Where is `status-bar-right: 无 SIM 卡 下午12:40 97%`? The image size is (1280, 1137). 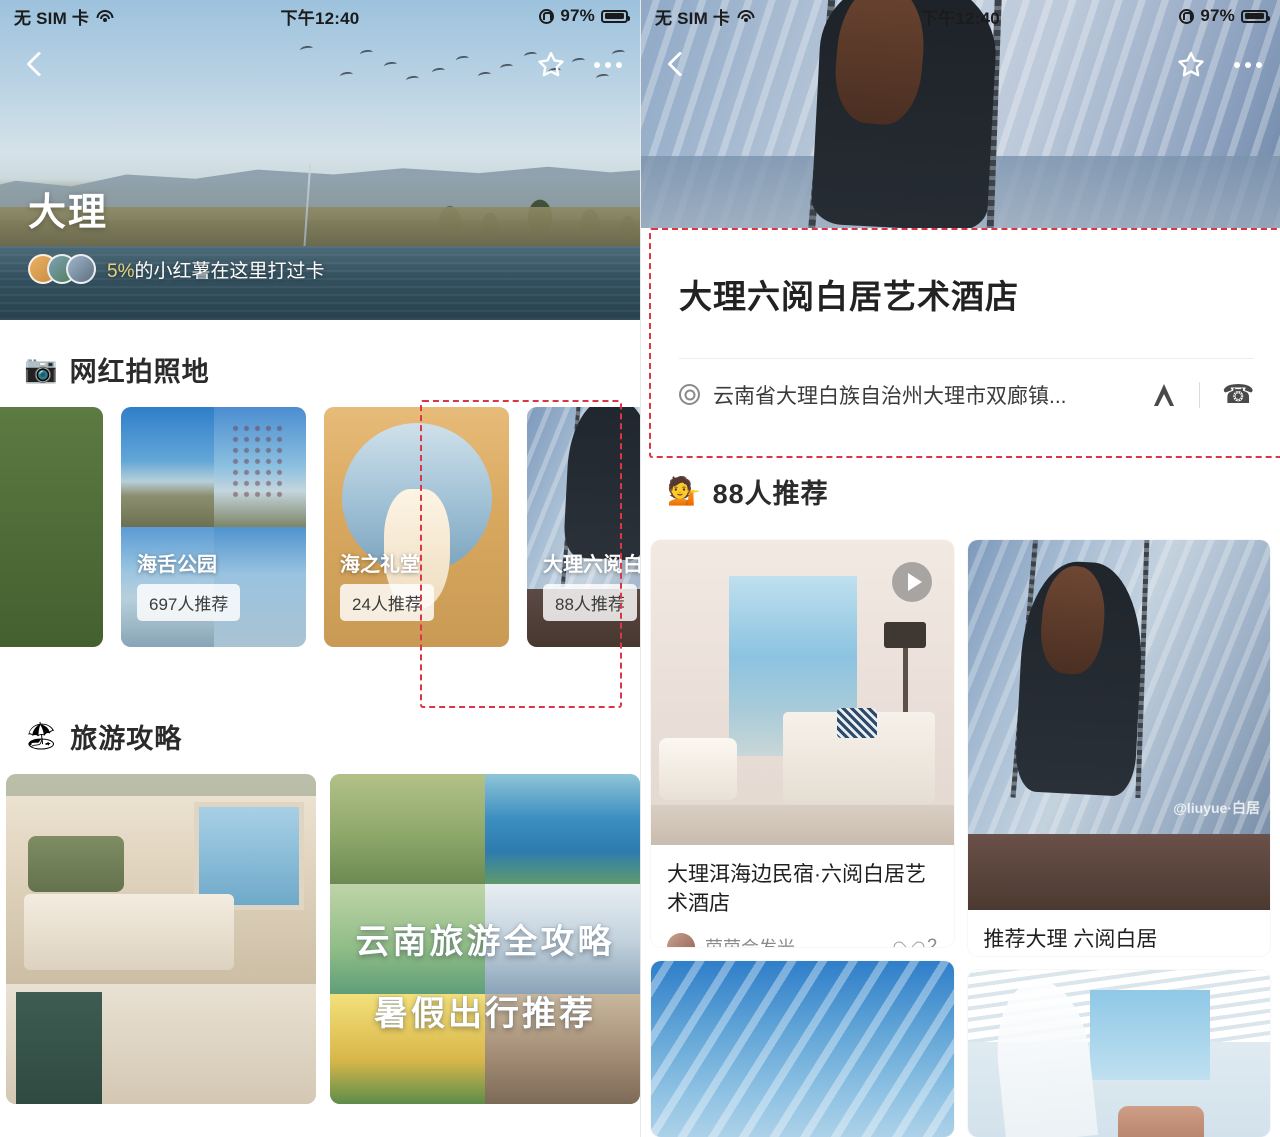 status-bar-right: 无 SIM 卡 下午12:40 97% is located at coordinates (960, 16).